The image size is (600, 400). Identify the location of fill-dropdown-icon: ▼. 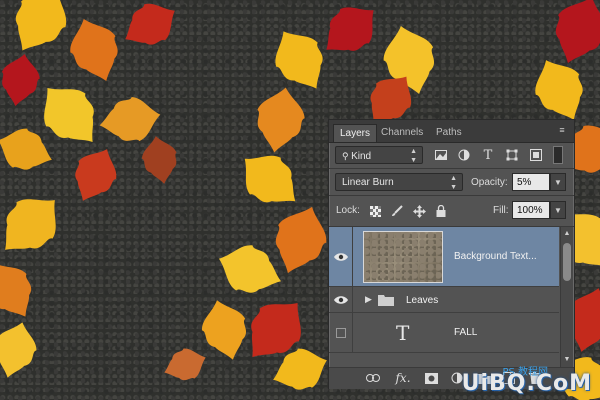
(558, 210).